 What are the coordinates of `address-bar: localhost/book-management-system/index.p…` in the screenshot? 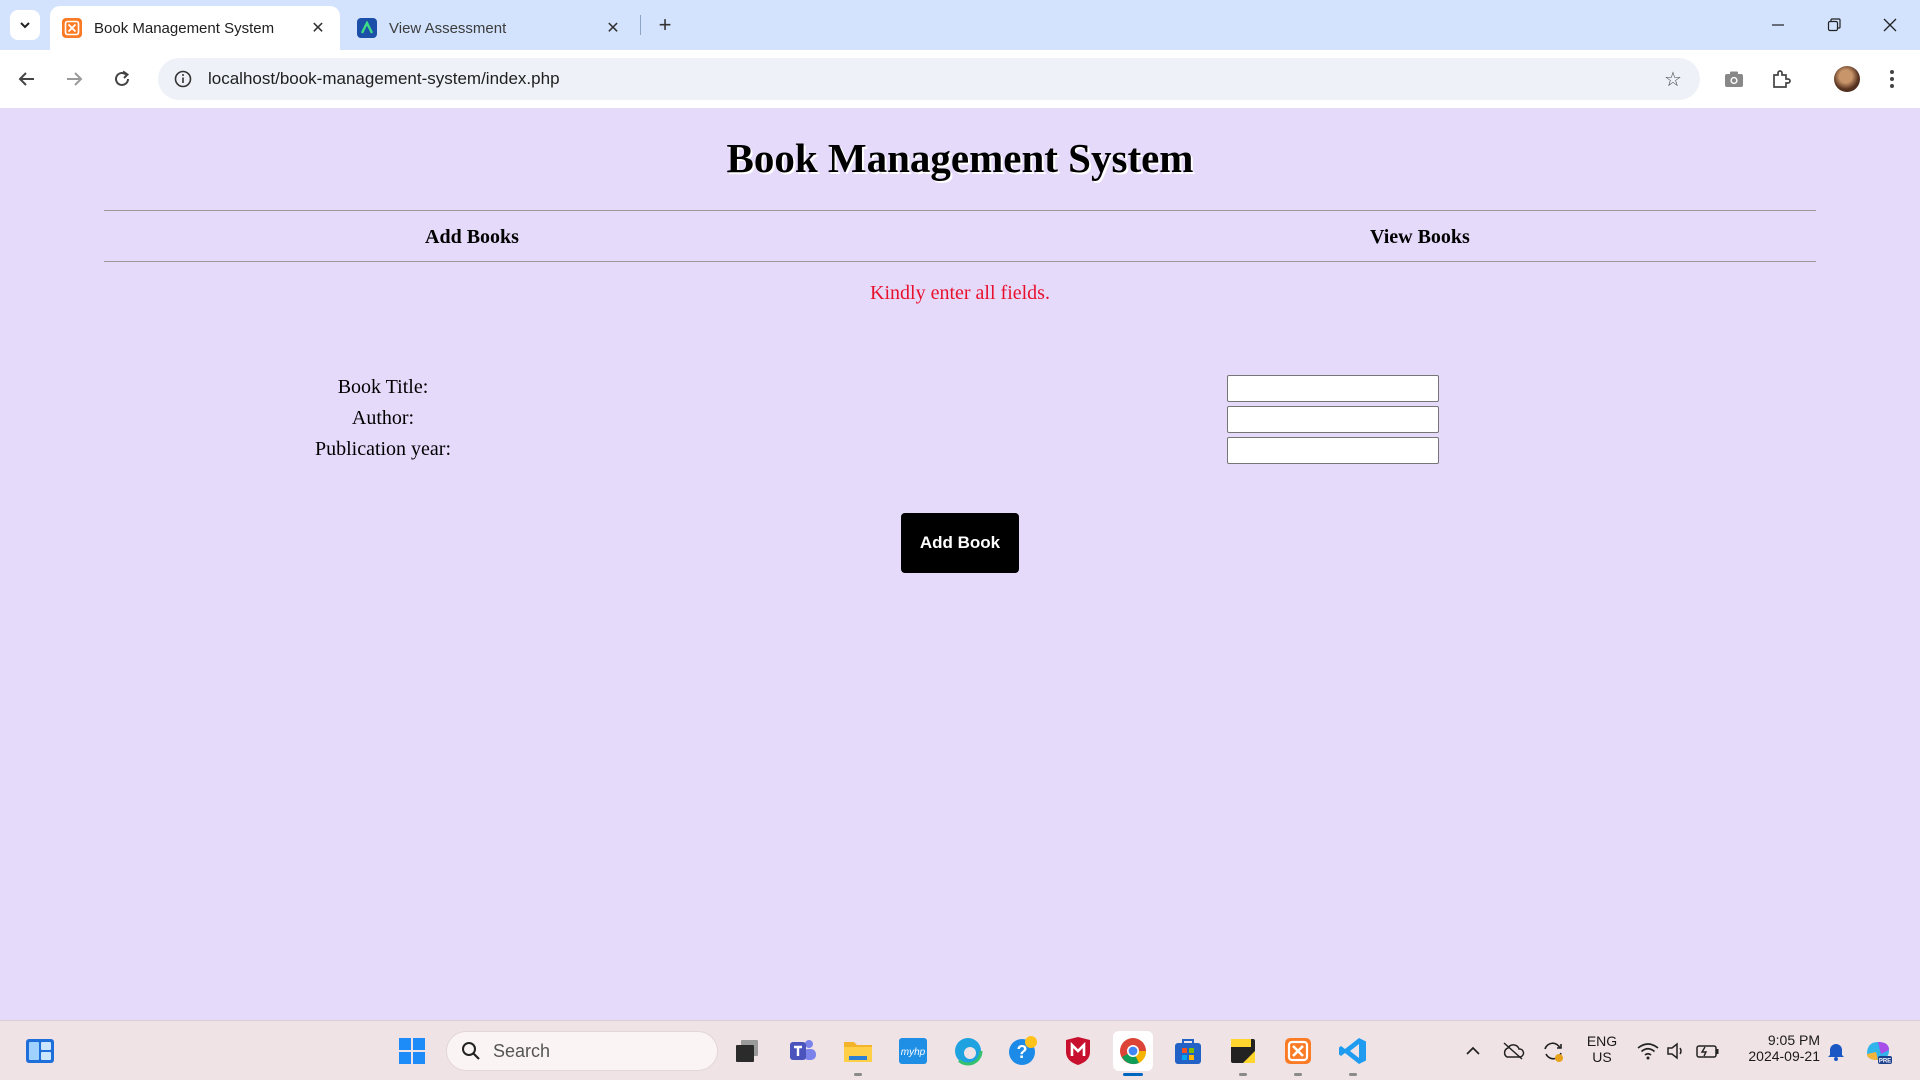 It's located at (929, 79).